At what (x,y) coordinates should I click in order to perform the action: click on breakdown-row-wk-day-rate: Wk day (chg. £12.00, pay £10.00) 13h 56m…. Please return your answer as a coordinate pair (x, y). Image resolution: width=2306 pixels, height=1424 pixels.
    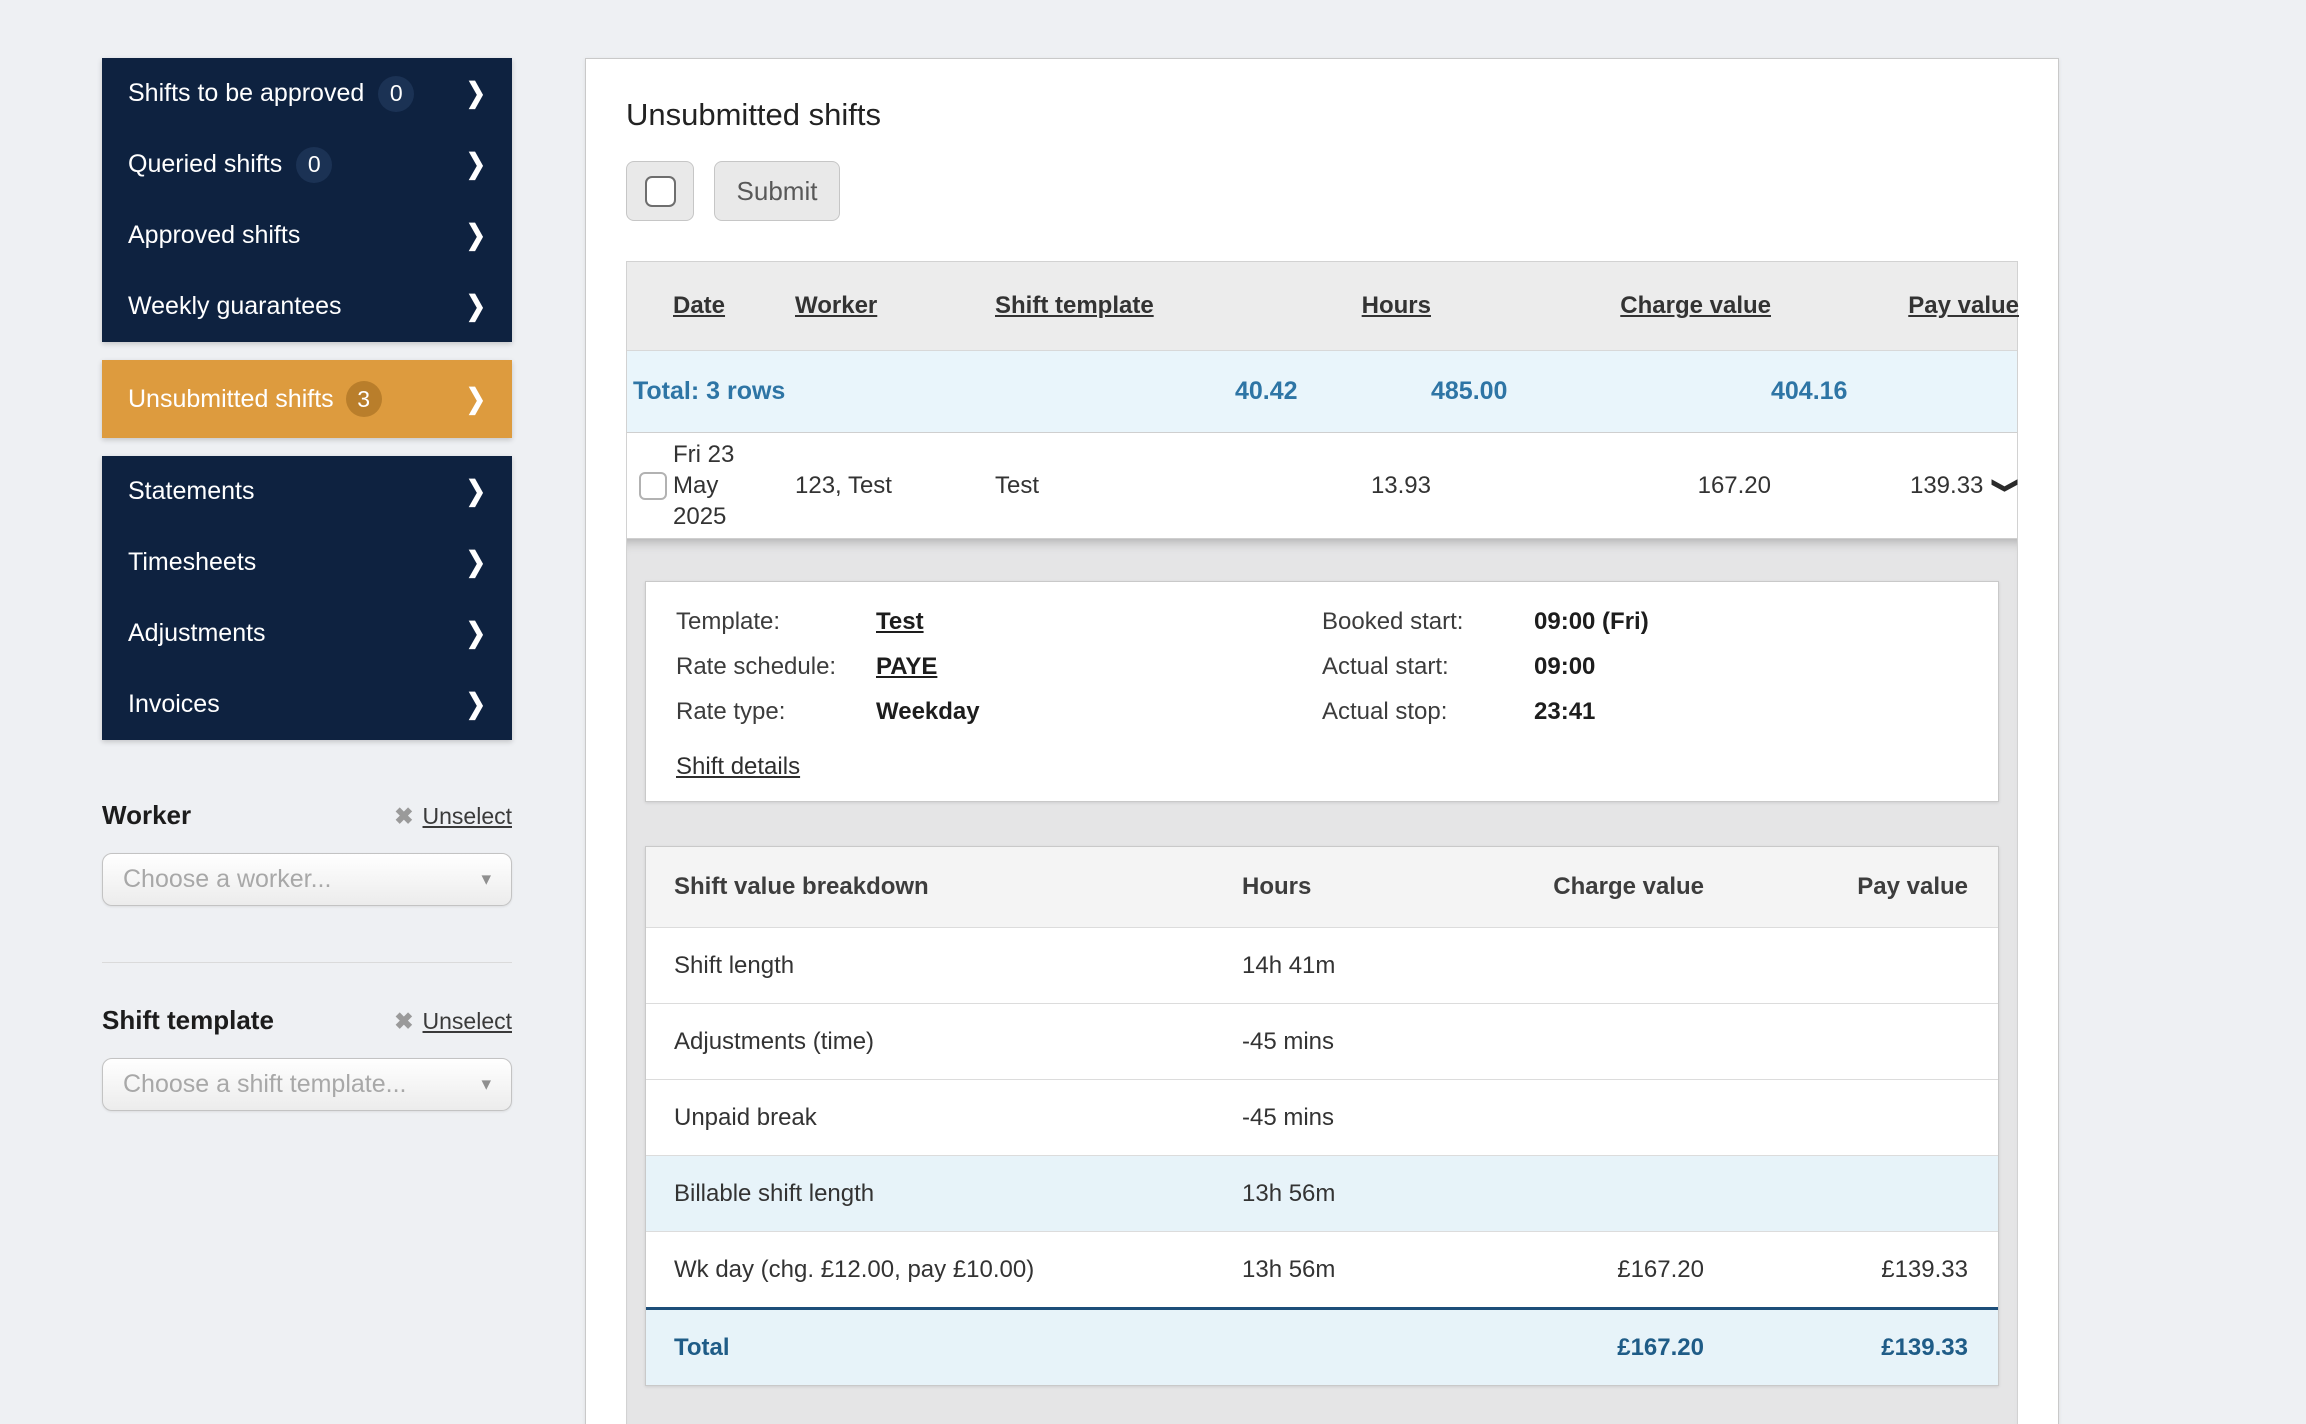
    Looking at the image, I should click on (1322, 1269).